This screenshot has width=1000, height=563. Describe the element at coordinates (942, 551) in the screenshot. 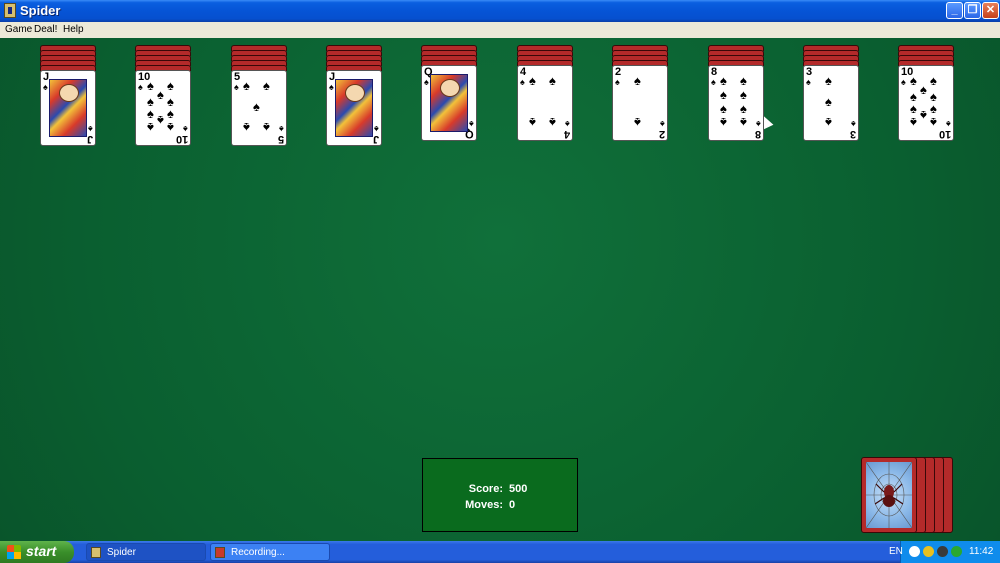

I see `tray-volume-icon` at that location.